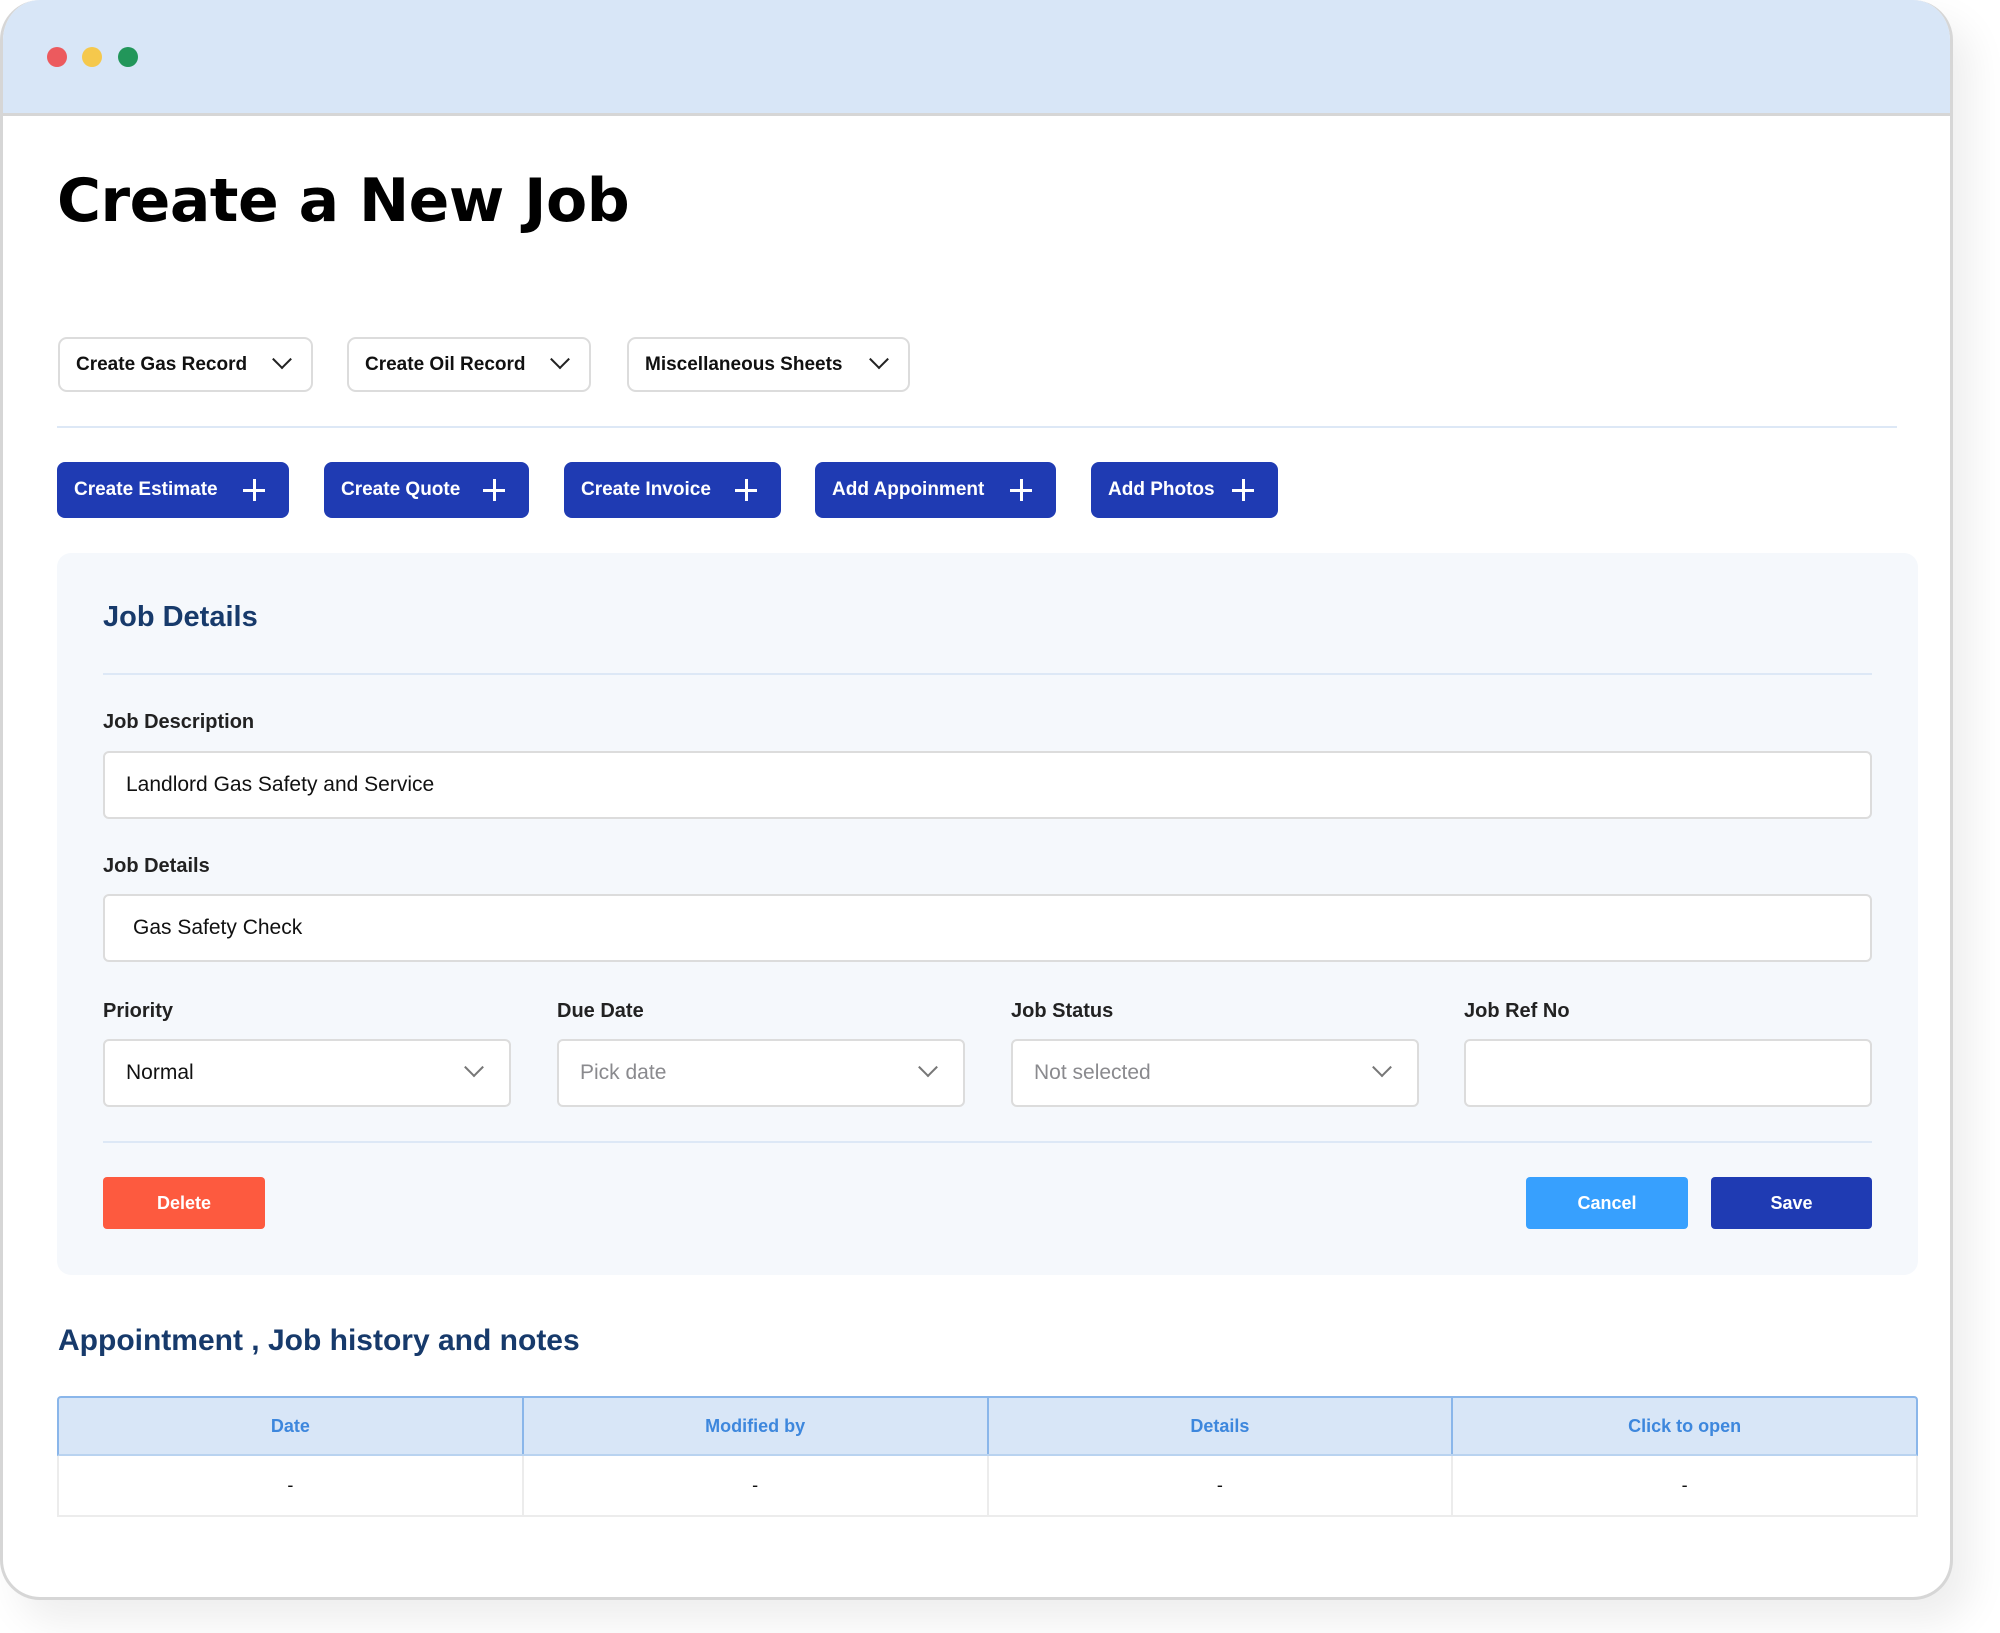 Image resolution: width=2000 pixels, height=1633 pixels. I want to click on priority-label: Priority, so click(138, 1011).